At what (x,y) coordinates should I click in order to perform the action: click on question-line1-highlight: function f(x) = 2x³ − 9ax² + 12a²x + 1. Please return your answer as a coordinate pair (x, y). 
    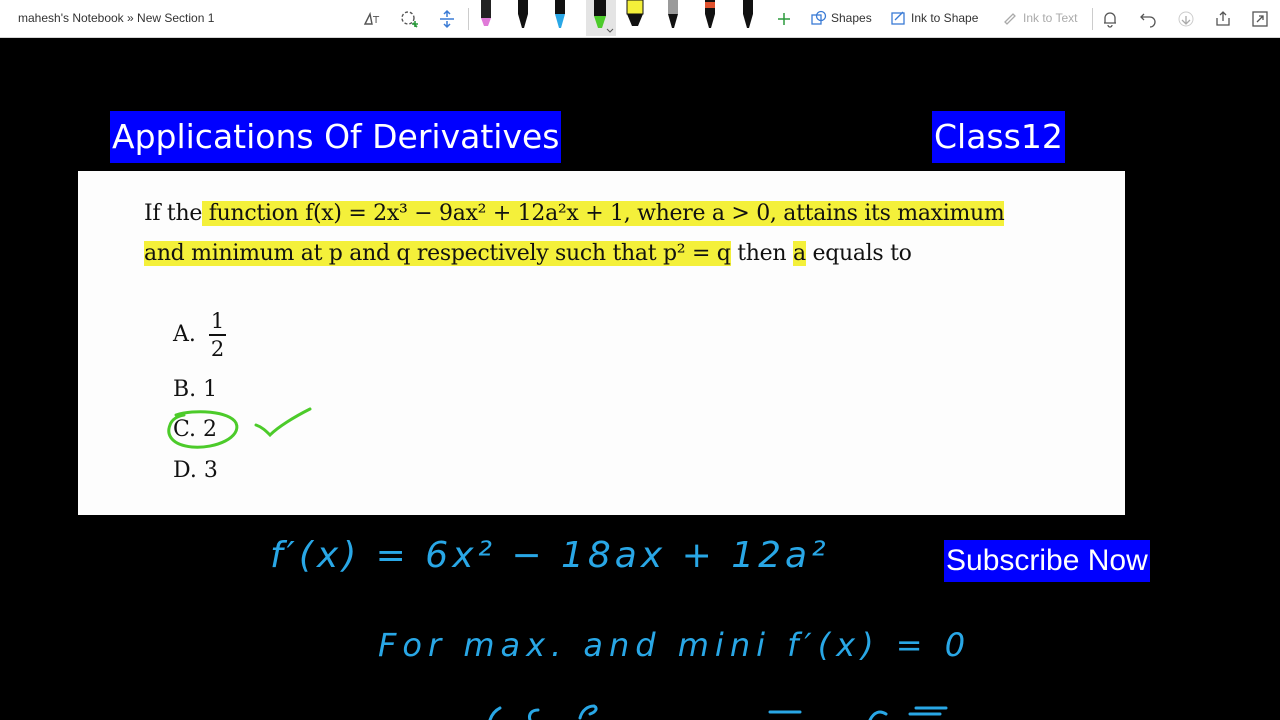
    Looking at the image, I should click on (413, 213).